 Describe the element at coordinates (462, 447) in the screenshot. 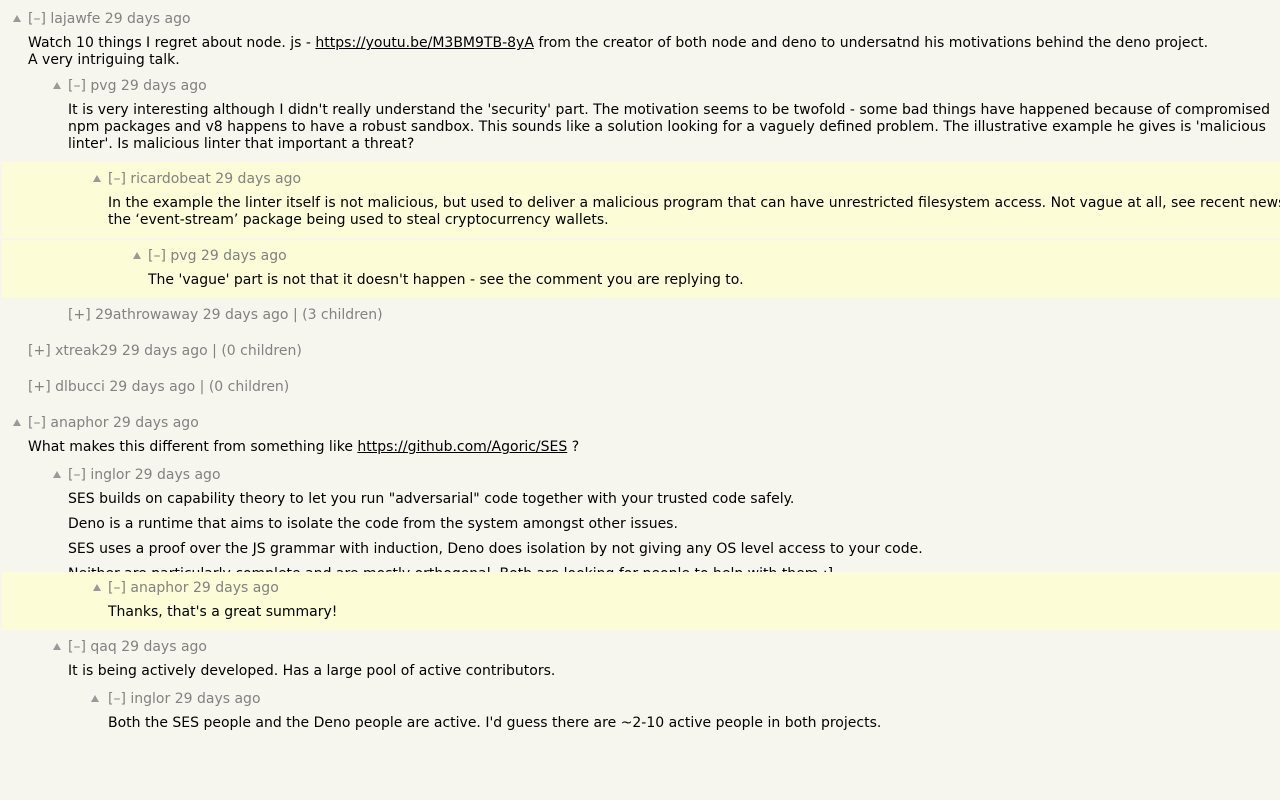

I see `comment-link: https://github.com/Agoric/SES` at that location.